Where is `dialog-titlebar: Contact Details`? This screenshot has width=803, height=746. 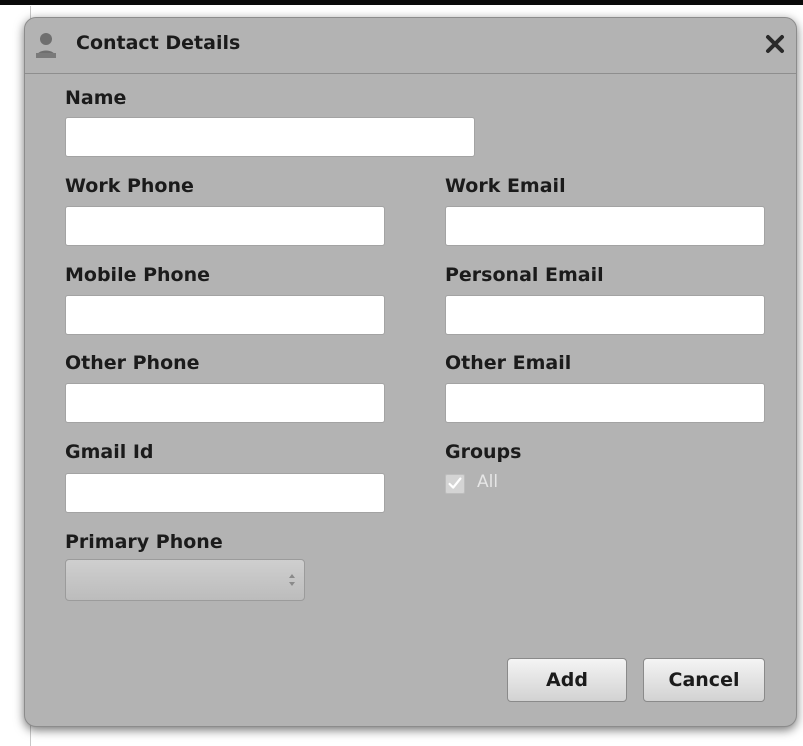 dialog-titlebar: Contact Details is located at coordinates (410, 46).